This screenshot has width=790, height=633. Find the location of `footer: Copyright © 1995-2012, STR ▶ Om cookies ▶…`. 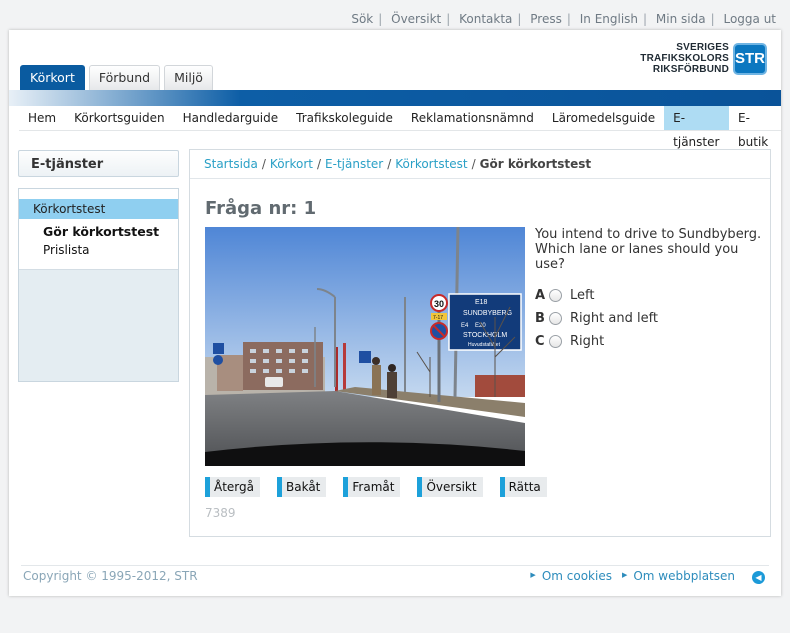

footer: Copyright © 1995-2012, STR ▶ Om cookies ▶… is located at coordinates (395, 577).